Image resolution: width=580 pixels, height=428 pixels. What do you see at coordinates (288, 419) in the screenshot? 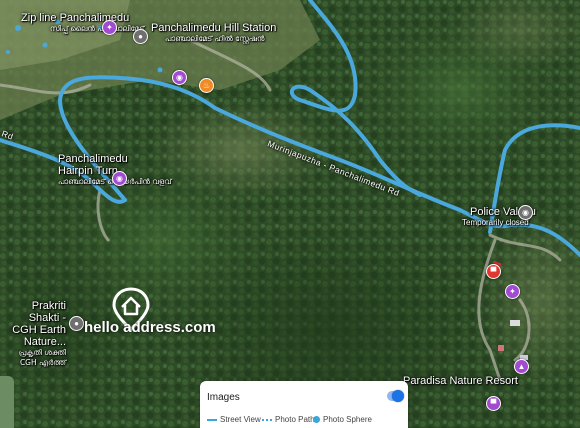
I see `legend-photo-path: Photo Path` at bounding box center [288, 419].